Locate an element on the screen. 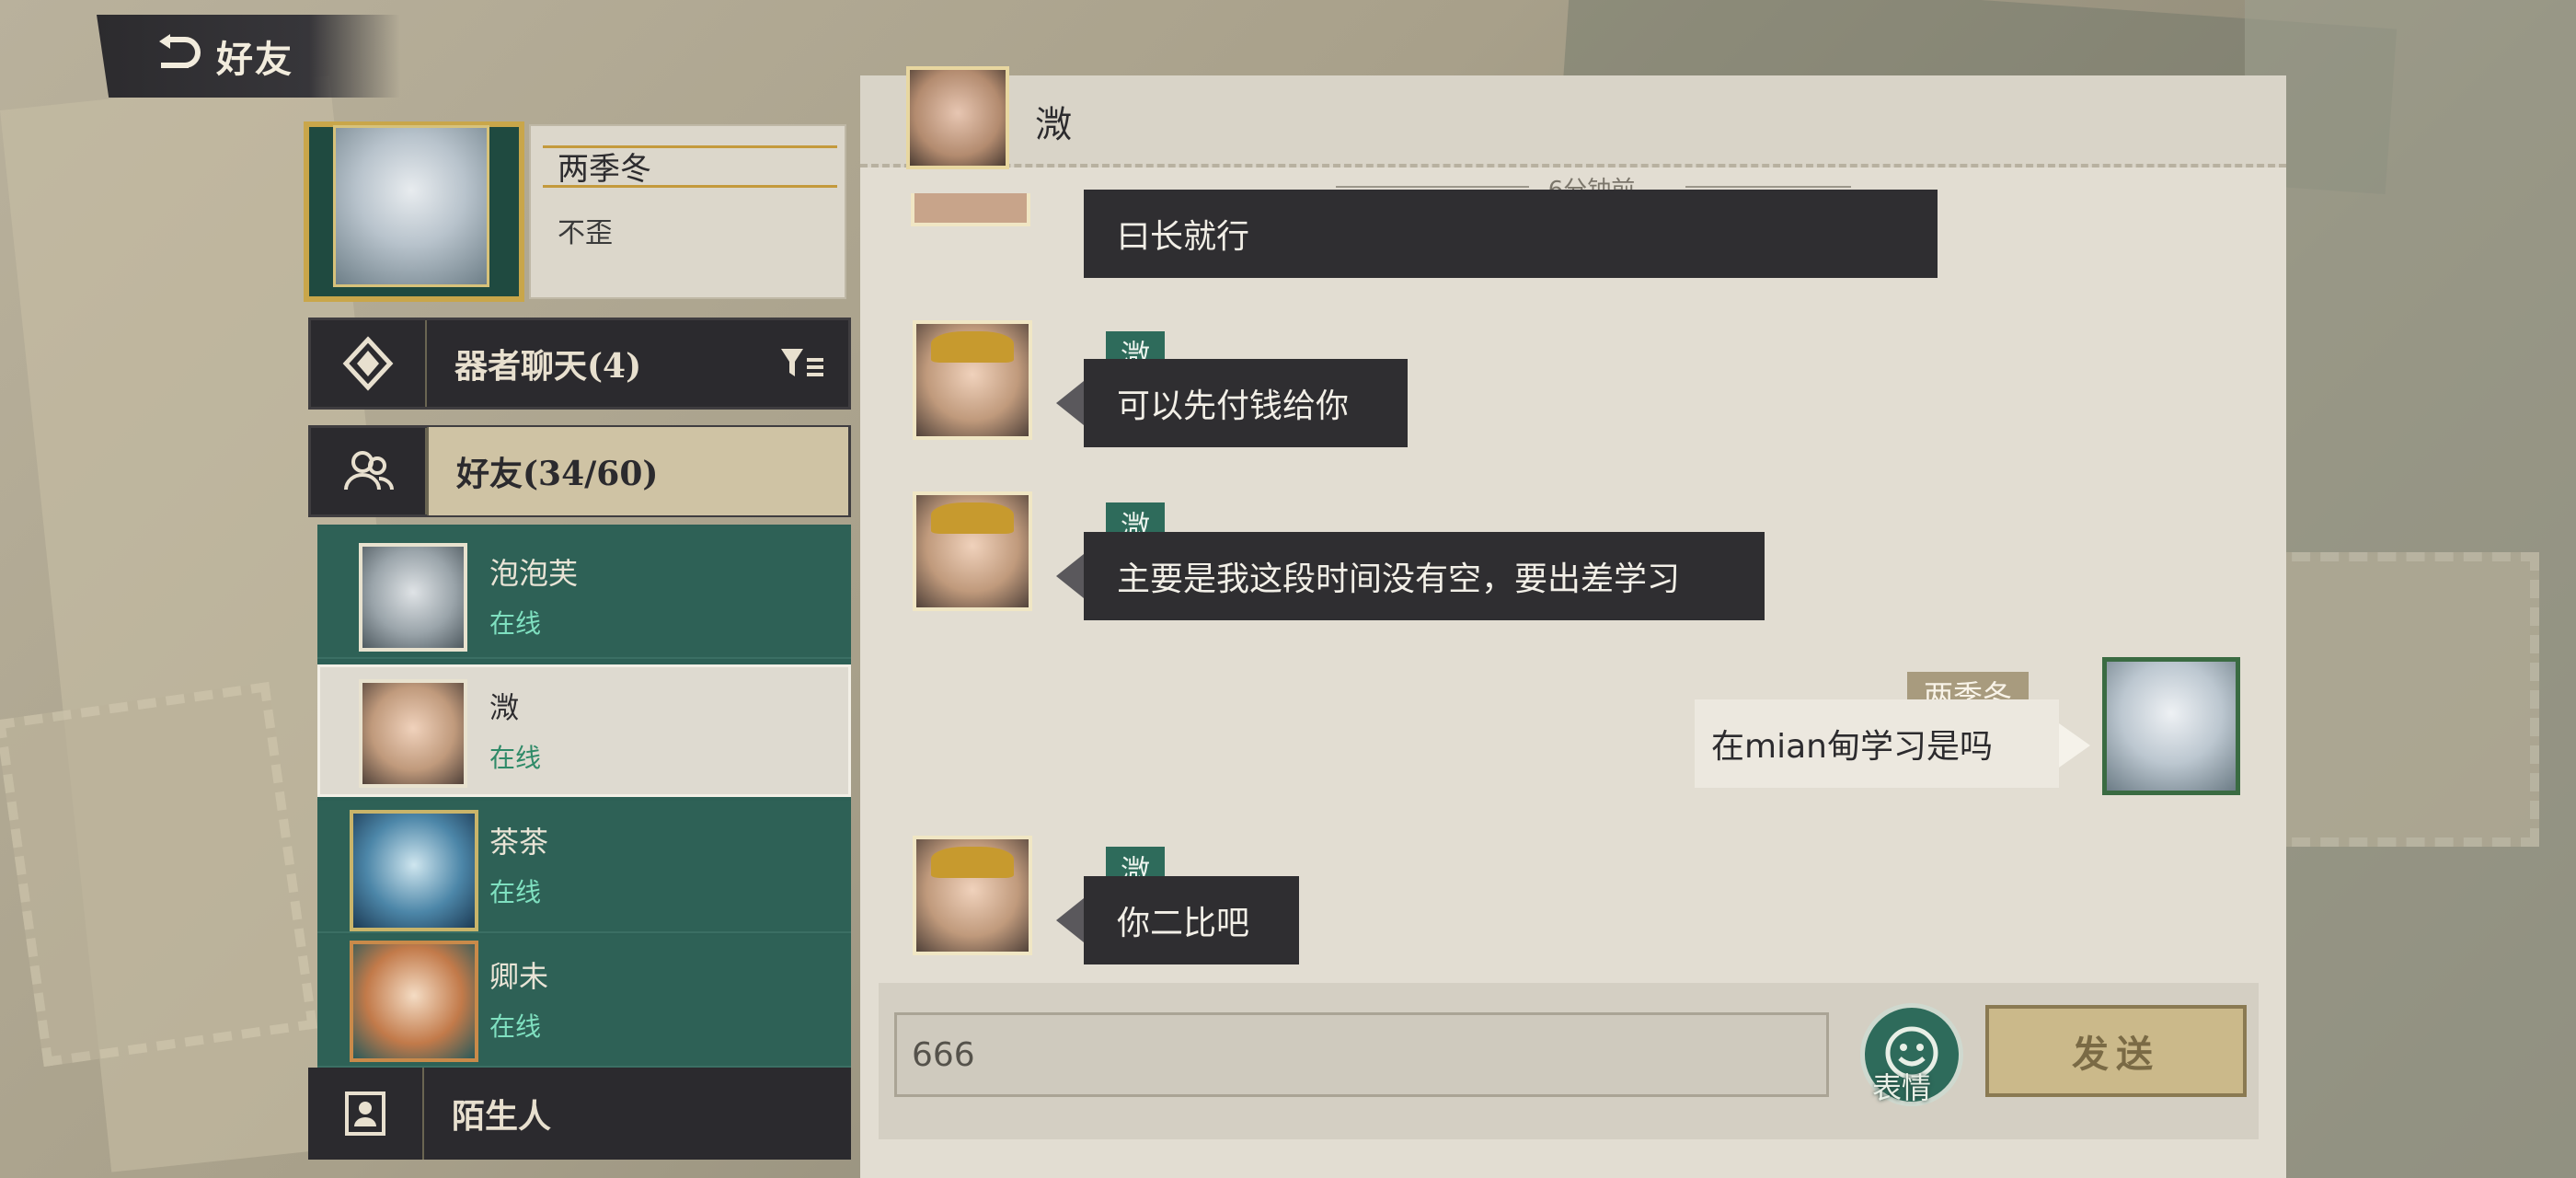 This screenshot has height=1178, width=2576. send-label: 发送 is located at coordinates (2116, 1054).